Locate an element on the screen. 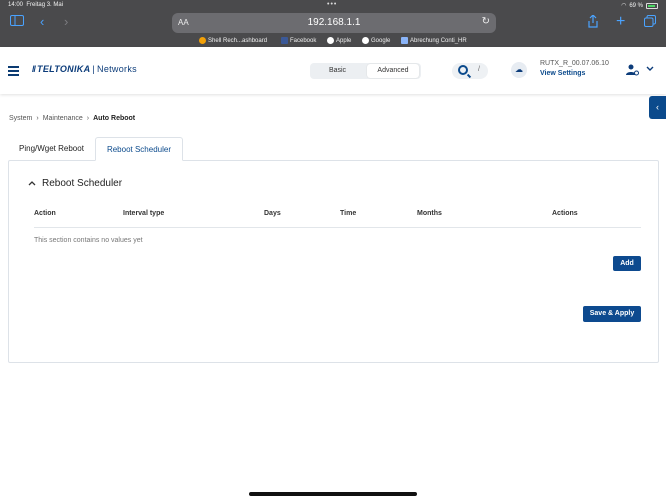 Image resolution: width=666 pixels, height=500 pixels. status-time: 14:00 is located at coordinates (16, 5).